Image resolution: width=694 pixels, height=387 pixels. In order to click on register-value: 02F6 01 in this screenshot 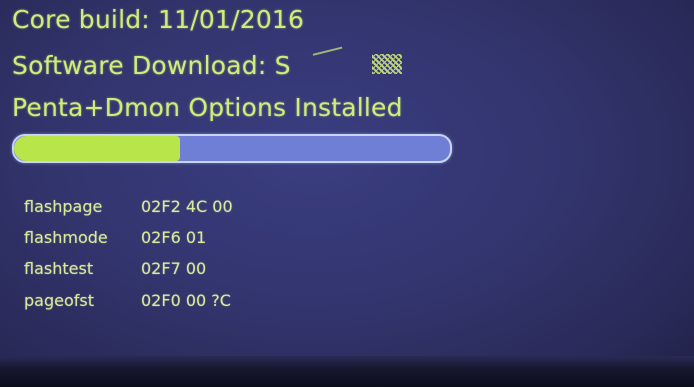, I will do `click(174, 237)`.